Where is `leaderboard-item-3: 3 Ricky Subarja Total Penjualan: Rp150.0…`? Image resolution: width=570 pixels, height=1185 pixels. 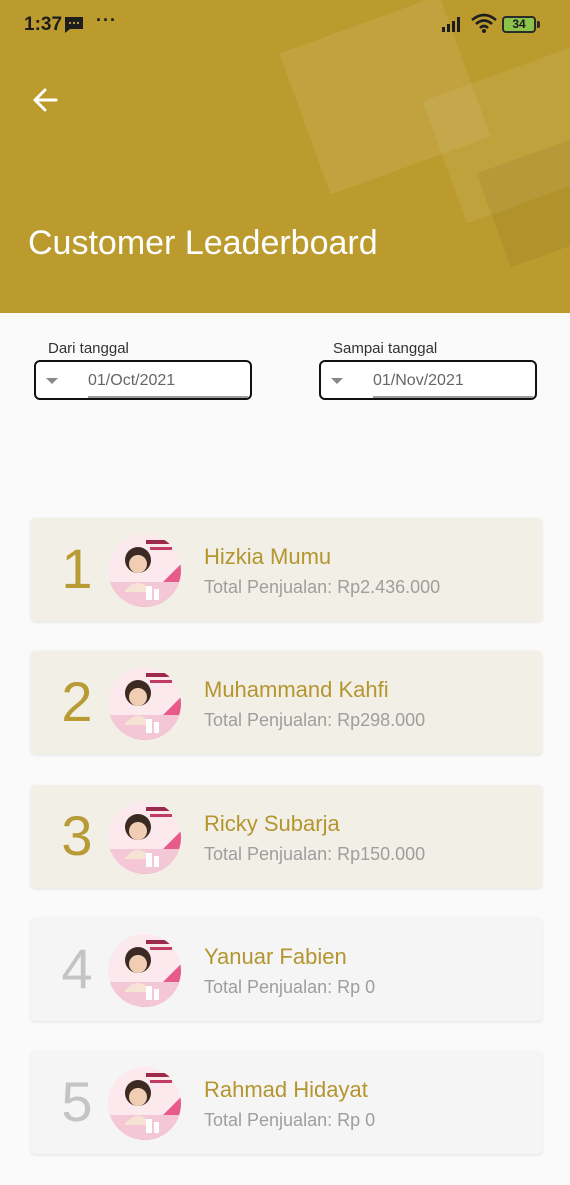
leaderboard-item-3: 3 Ricky Subarja Total Penjualan: Rp150.0… is located at coordinates (286, 836).